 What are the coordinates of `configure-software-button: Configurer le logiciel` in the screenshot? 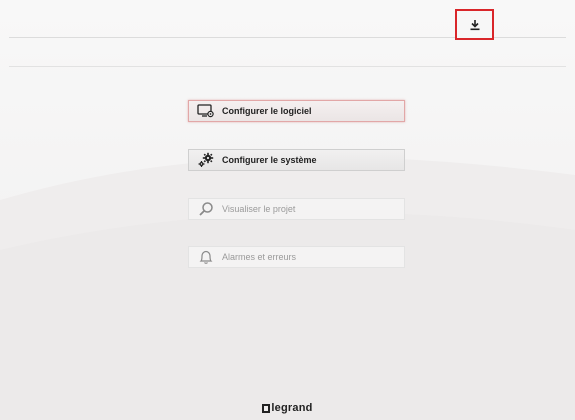 It's located at (296, 111).